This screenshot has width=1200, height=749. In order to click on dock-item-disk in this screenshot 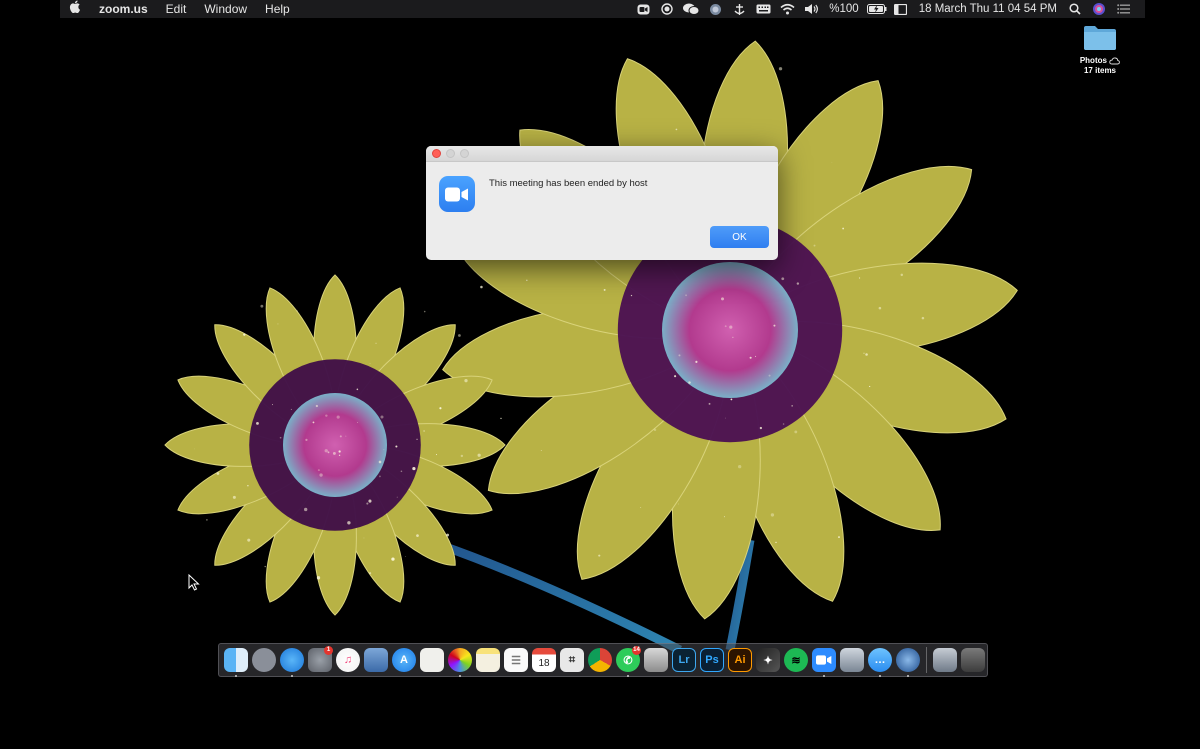, I will do `click(656, 660)`.